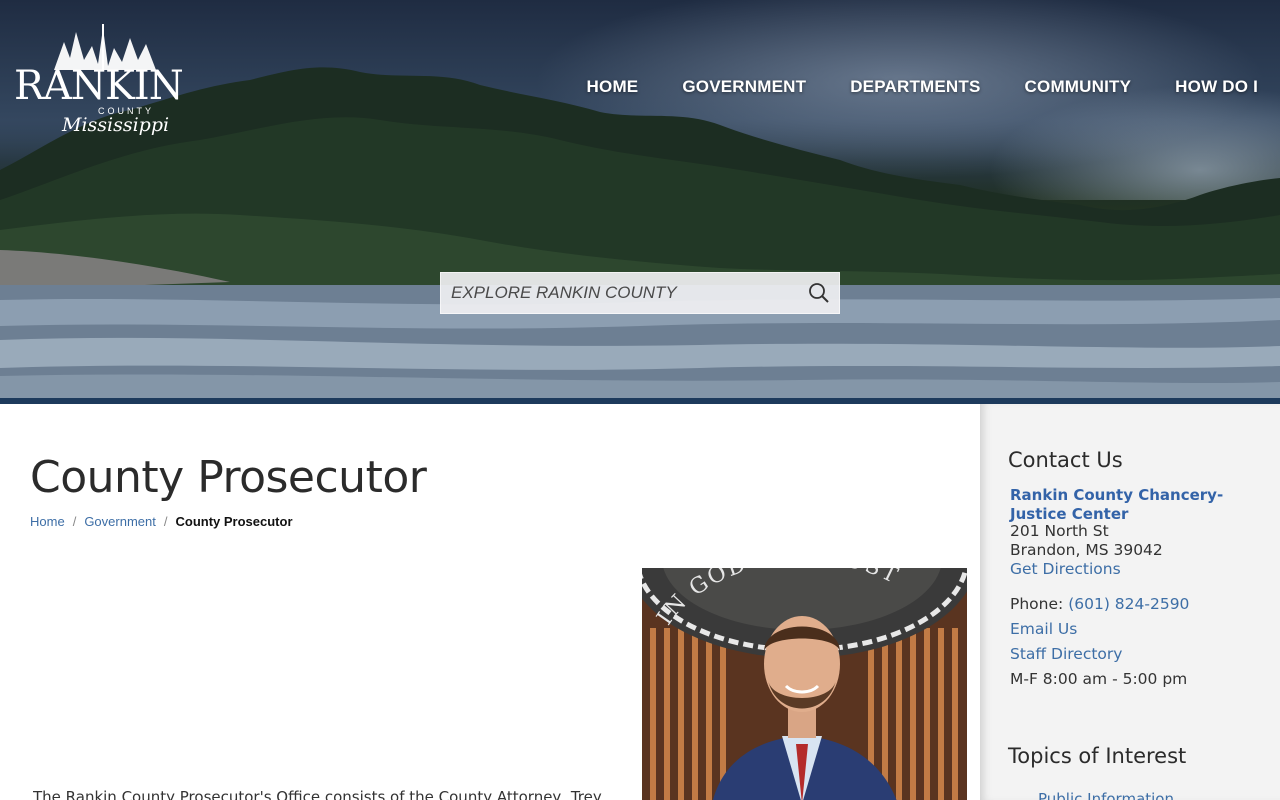 The width and height of the screenshot is (1280, 800). I want to click on contact-heading: Contact Us, so click(1065, 460).